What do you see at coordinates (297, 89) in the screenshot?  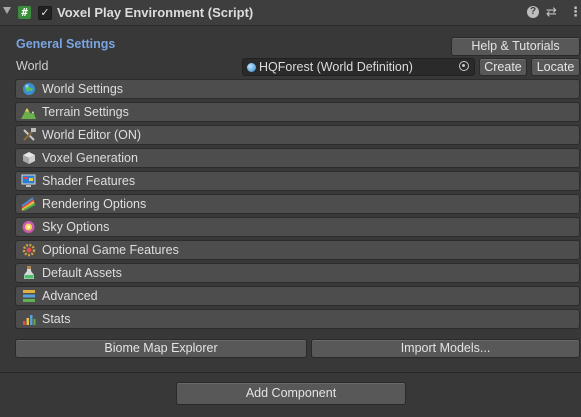 I see `section-world-settings: World Settings` at bounding box center [297, 89].